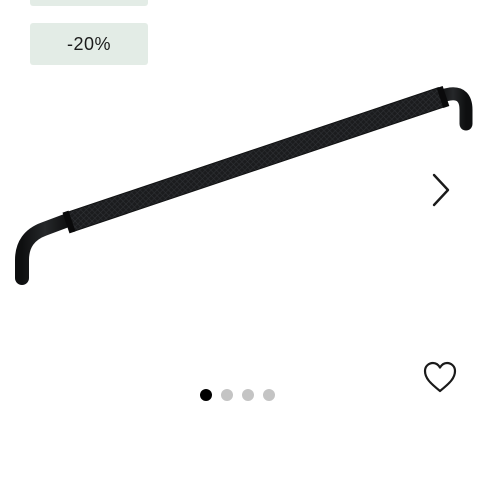 This screenshot has width=480, height=480. Describe the element at coordinates (440, 377) in the screenshot. I see `heart-outline-icon` at that location.